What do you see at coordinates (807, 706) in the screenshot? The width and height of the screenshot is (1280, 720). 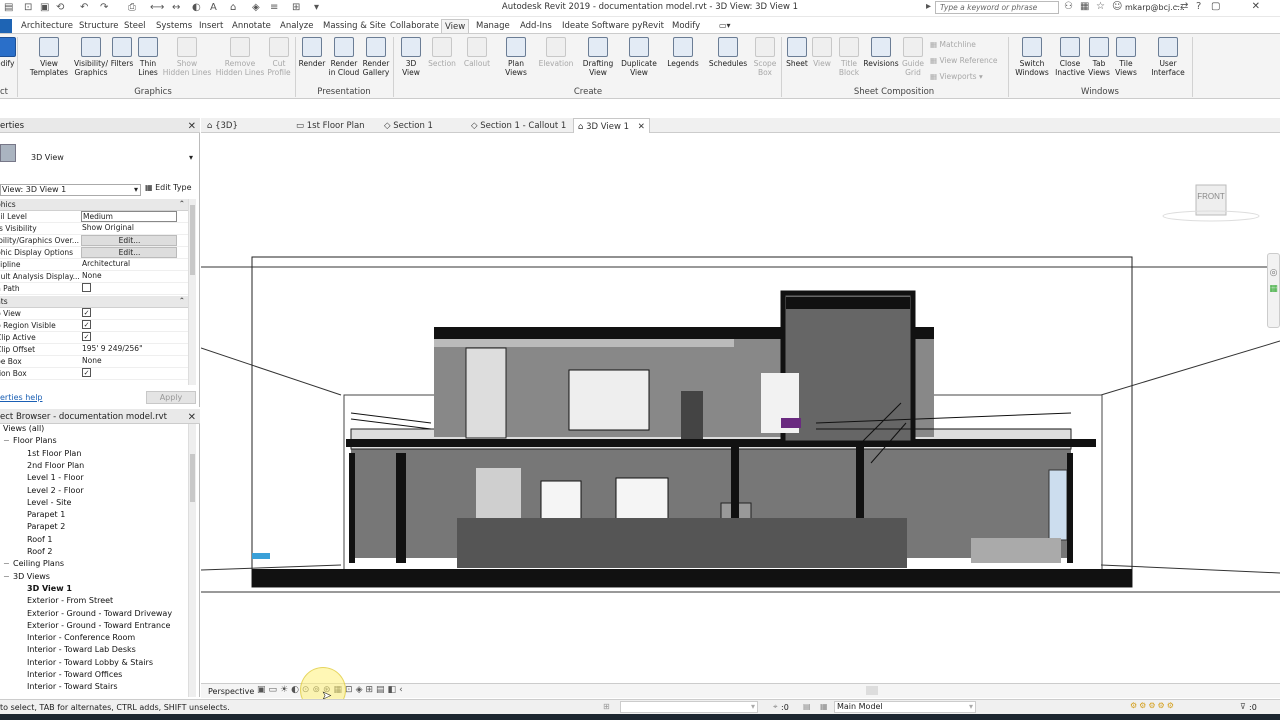 I see `design-options-icon: ▤` at bounding box center [807, 706].